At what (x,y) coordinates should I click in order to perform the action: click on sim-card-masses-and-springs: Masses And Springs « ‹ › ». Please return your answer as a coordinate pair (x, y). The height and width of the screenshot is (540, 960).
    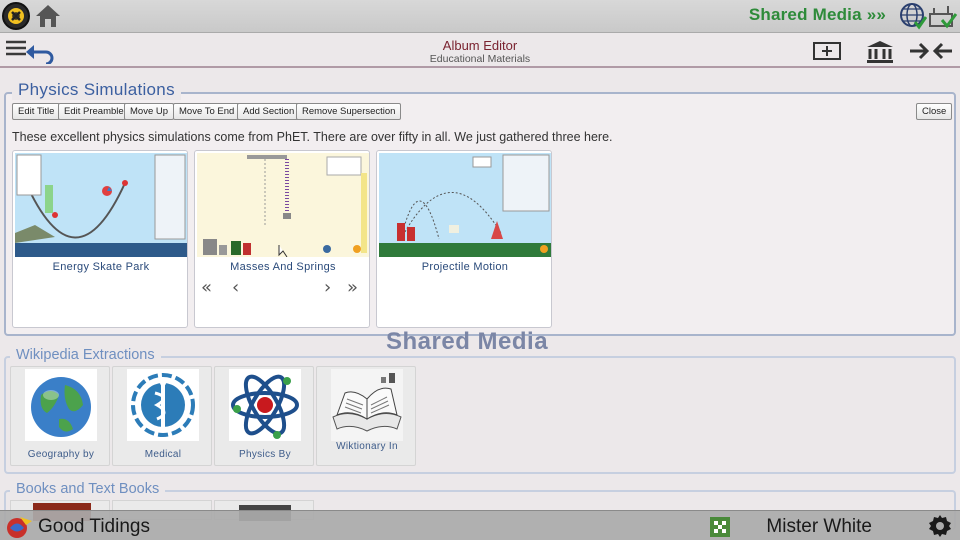
    Looking at the image, I should click on (282, 239).